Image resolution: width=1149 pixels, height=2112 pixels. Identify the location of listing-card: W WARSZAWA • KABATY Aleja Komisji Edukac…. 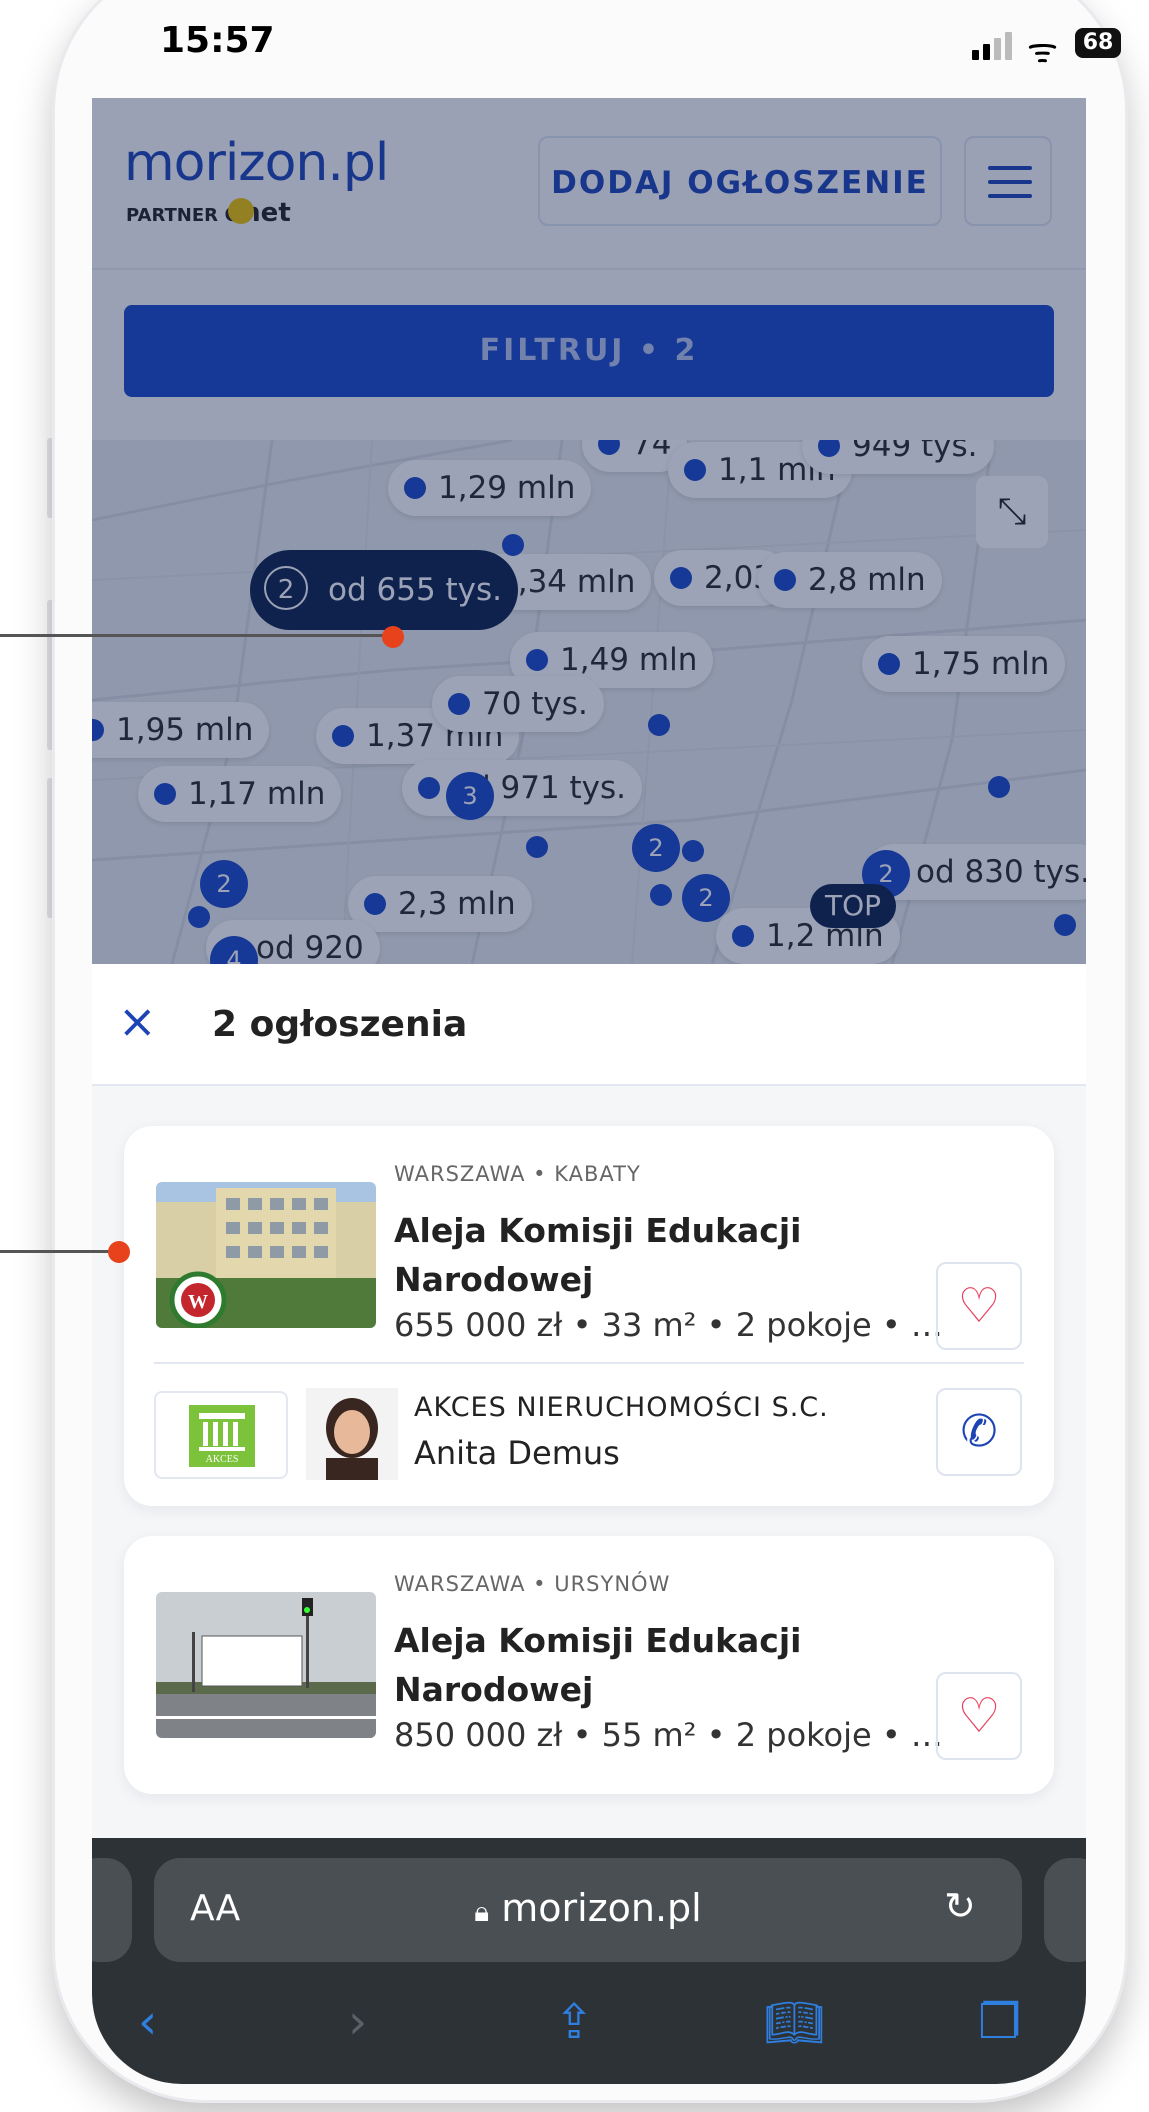
(589, 1316).